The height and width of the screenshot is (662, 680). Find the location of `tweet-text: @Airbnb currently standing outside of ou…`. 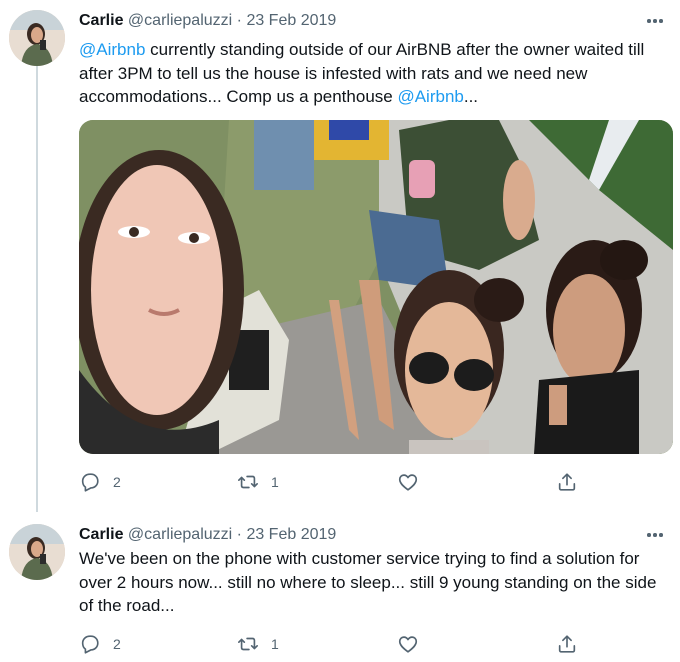

tweet-text: @Airbnb currently standing outside of ou… is located at coordinates (374, 73).